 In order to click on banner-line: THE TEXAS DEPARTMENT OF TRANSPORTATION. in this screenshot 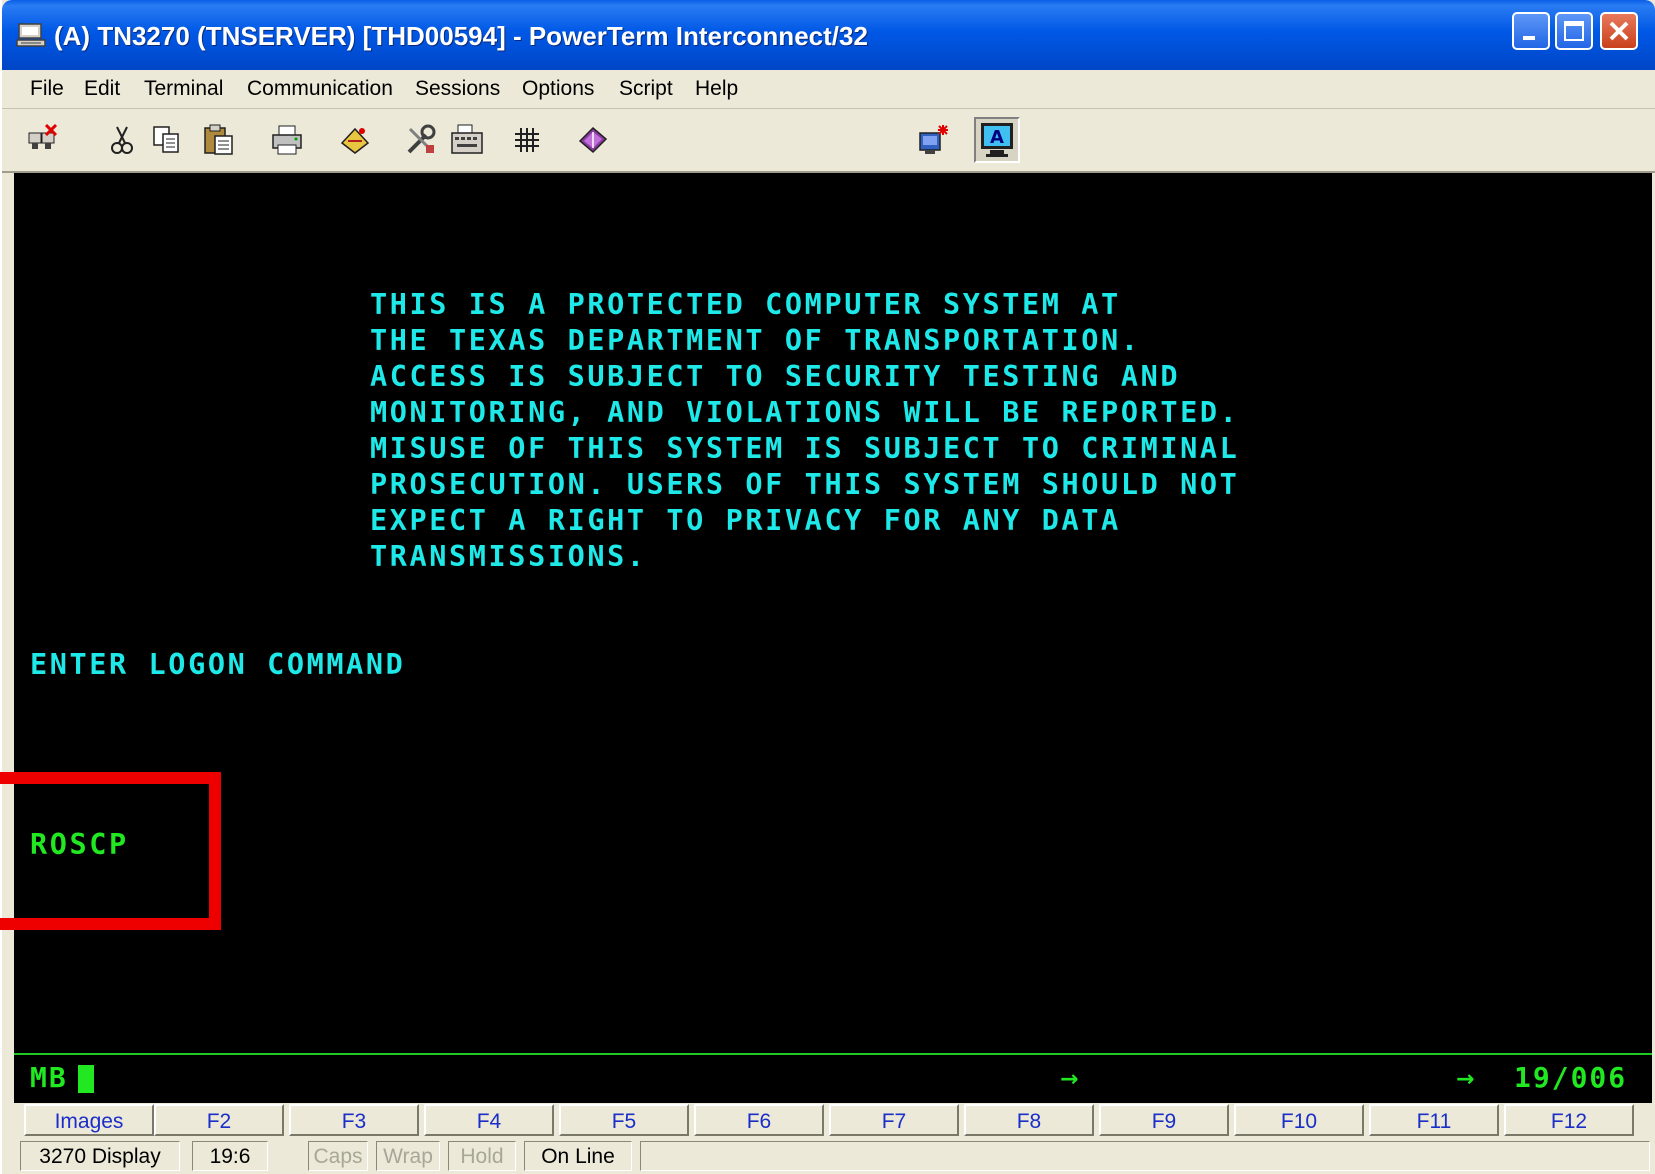, I will do `click(755, 340)`.